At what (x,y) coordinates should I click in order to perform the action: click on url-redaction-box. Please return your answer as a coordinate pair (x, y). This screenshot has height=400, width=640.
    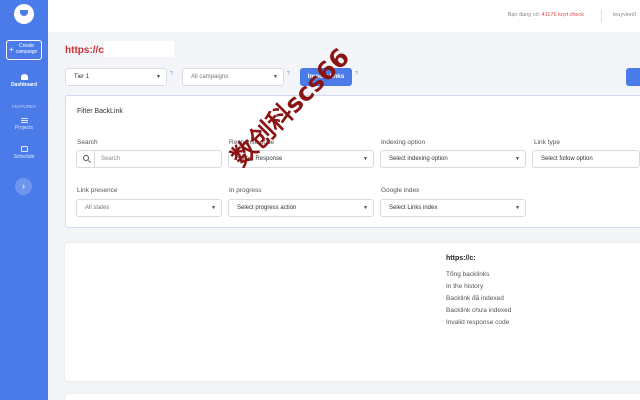
    Looking at the image, I should click on (139, 49).